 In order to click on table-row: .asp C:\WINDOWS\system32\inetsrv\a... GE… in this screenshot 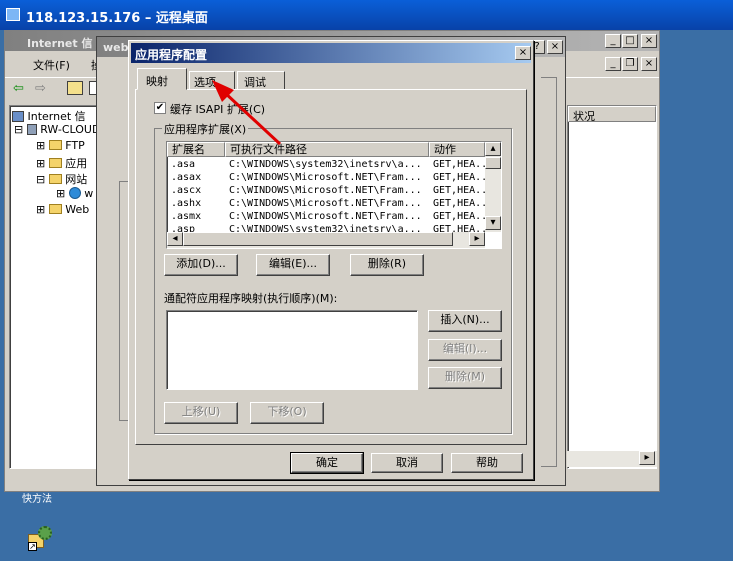, I will do `click(326, 227)`.